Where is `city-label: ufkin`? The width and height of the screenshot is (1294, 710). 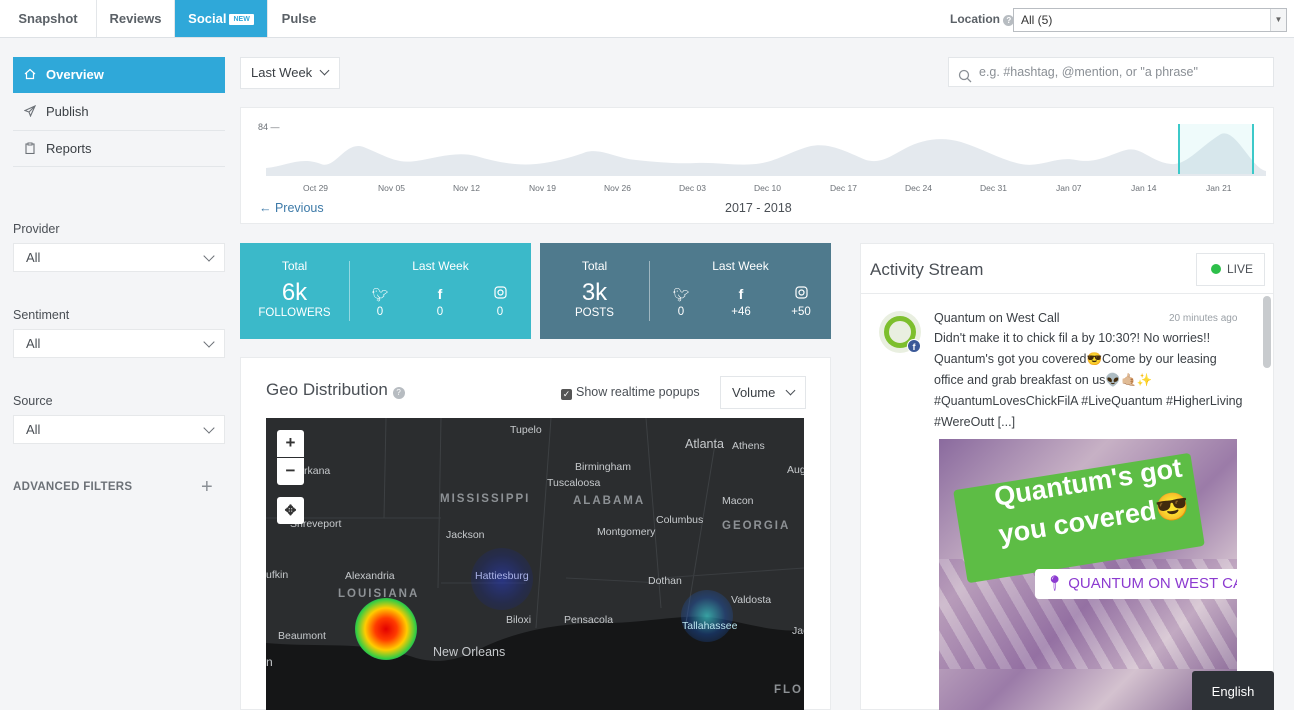 city-label: ufkin is located at coordinates (277, 575).